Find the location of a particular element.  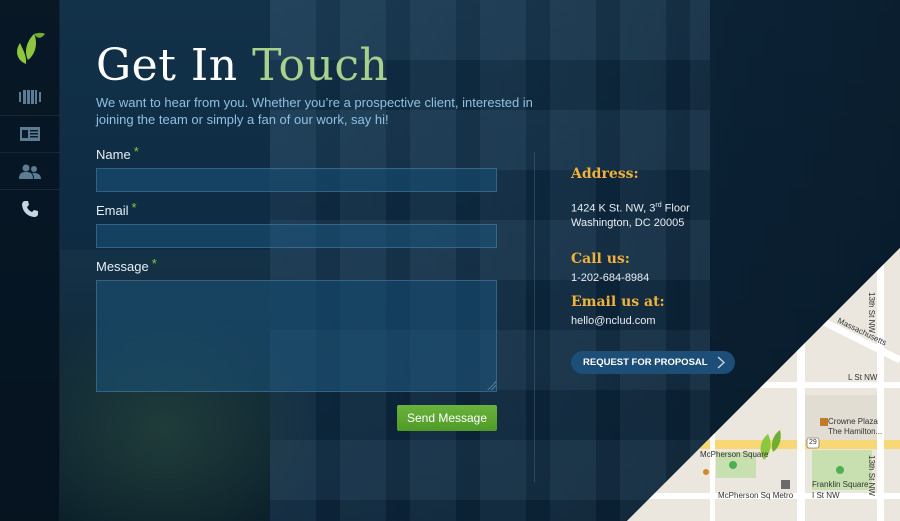

message-label: Message * is located at coordinates (126, 265).